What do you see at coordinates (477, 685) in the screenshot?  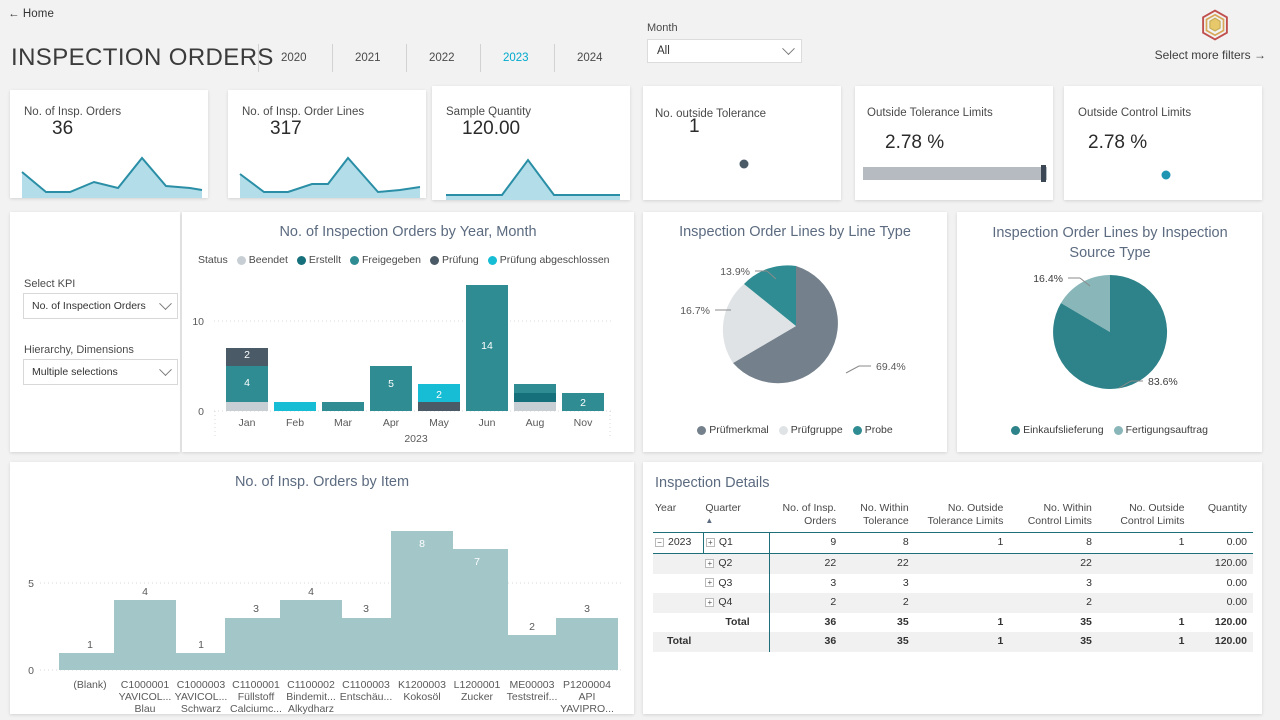 I see `svg-text: L1200001` at bounding box center [477, 685].